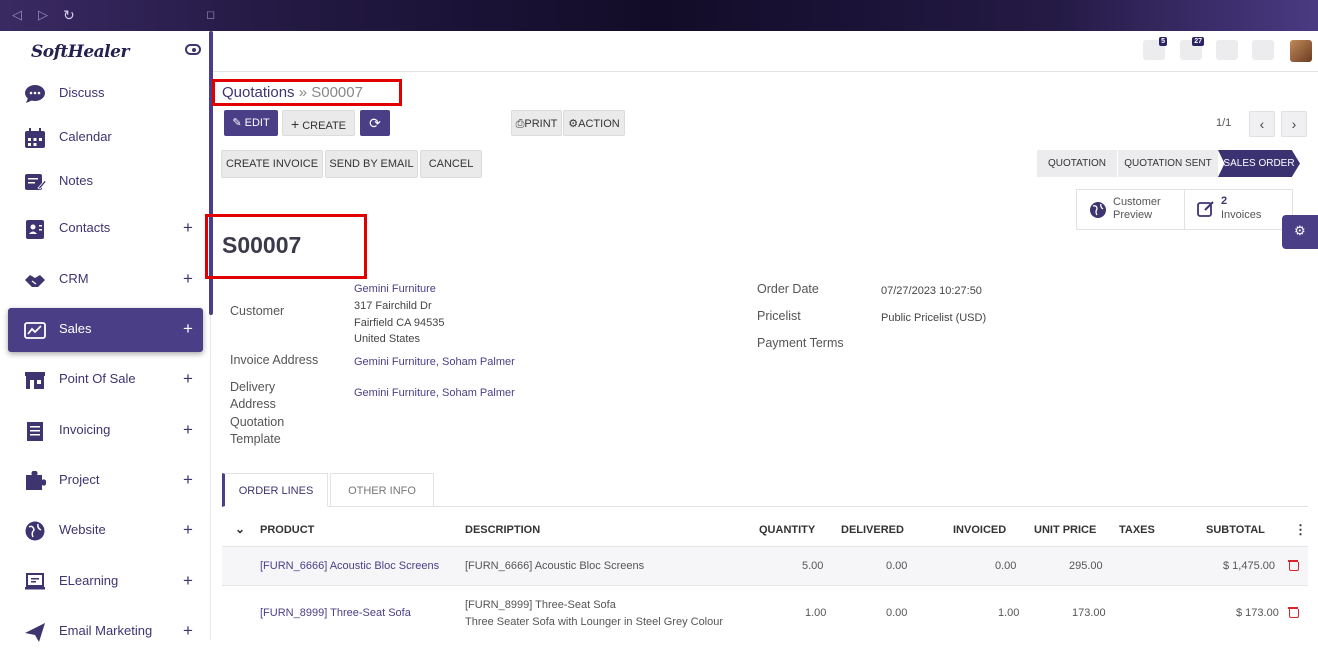 The width and height of the screenshot is (1318, 654). Describe the element at coordinates (335, 613) in the screenshot. I see `row-product: [FURN_8999] Three-Seat Sofa` at that location.